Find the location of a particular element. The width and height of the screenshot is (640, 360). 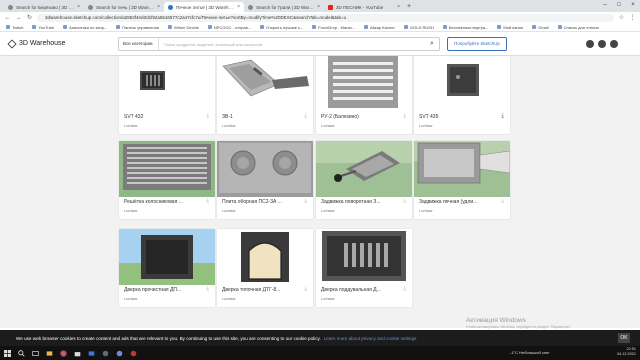

model-card: ЗВ-1 Luchtaar ⤓ is located at coordinates (265, 95).